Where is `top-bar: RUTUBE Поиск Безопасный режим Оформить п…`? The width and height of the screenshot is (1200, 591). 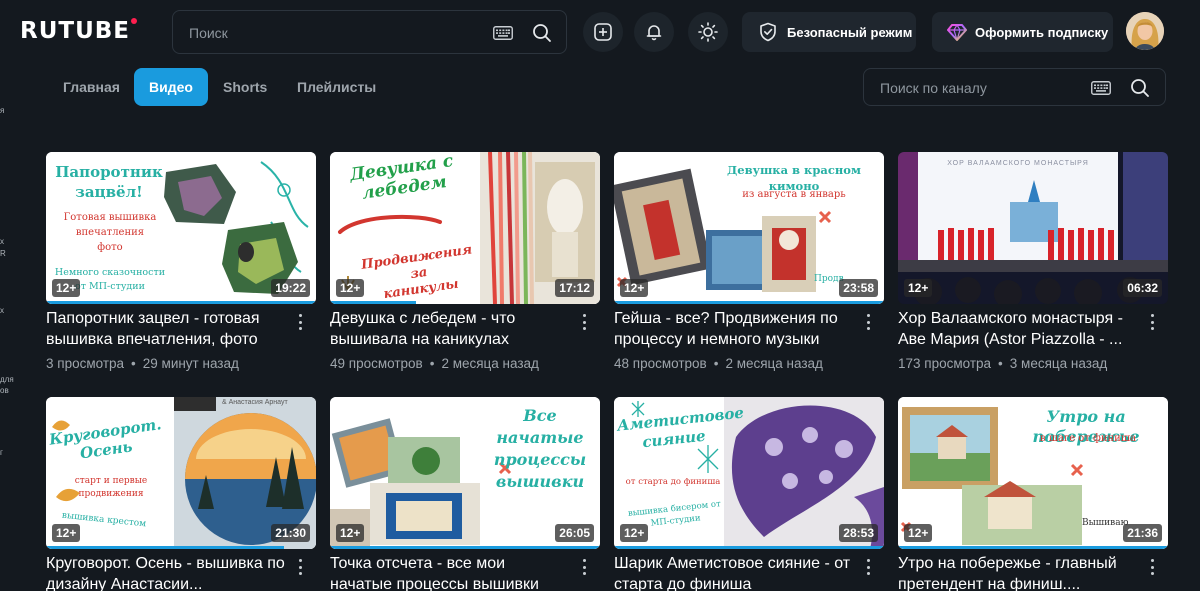
top-bar: RUTUBE Поиск Безопасный режим Оформить п… is located at coordinates (600, 32).